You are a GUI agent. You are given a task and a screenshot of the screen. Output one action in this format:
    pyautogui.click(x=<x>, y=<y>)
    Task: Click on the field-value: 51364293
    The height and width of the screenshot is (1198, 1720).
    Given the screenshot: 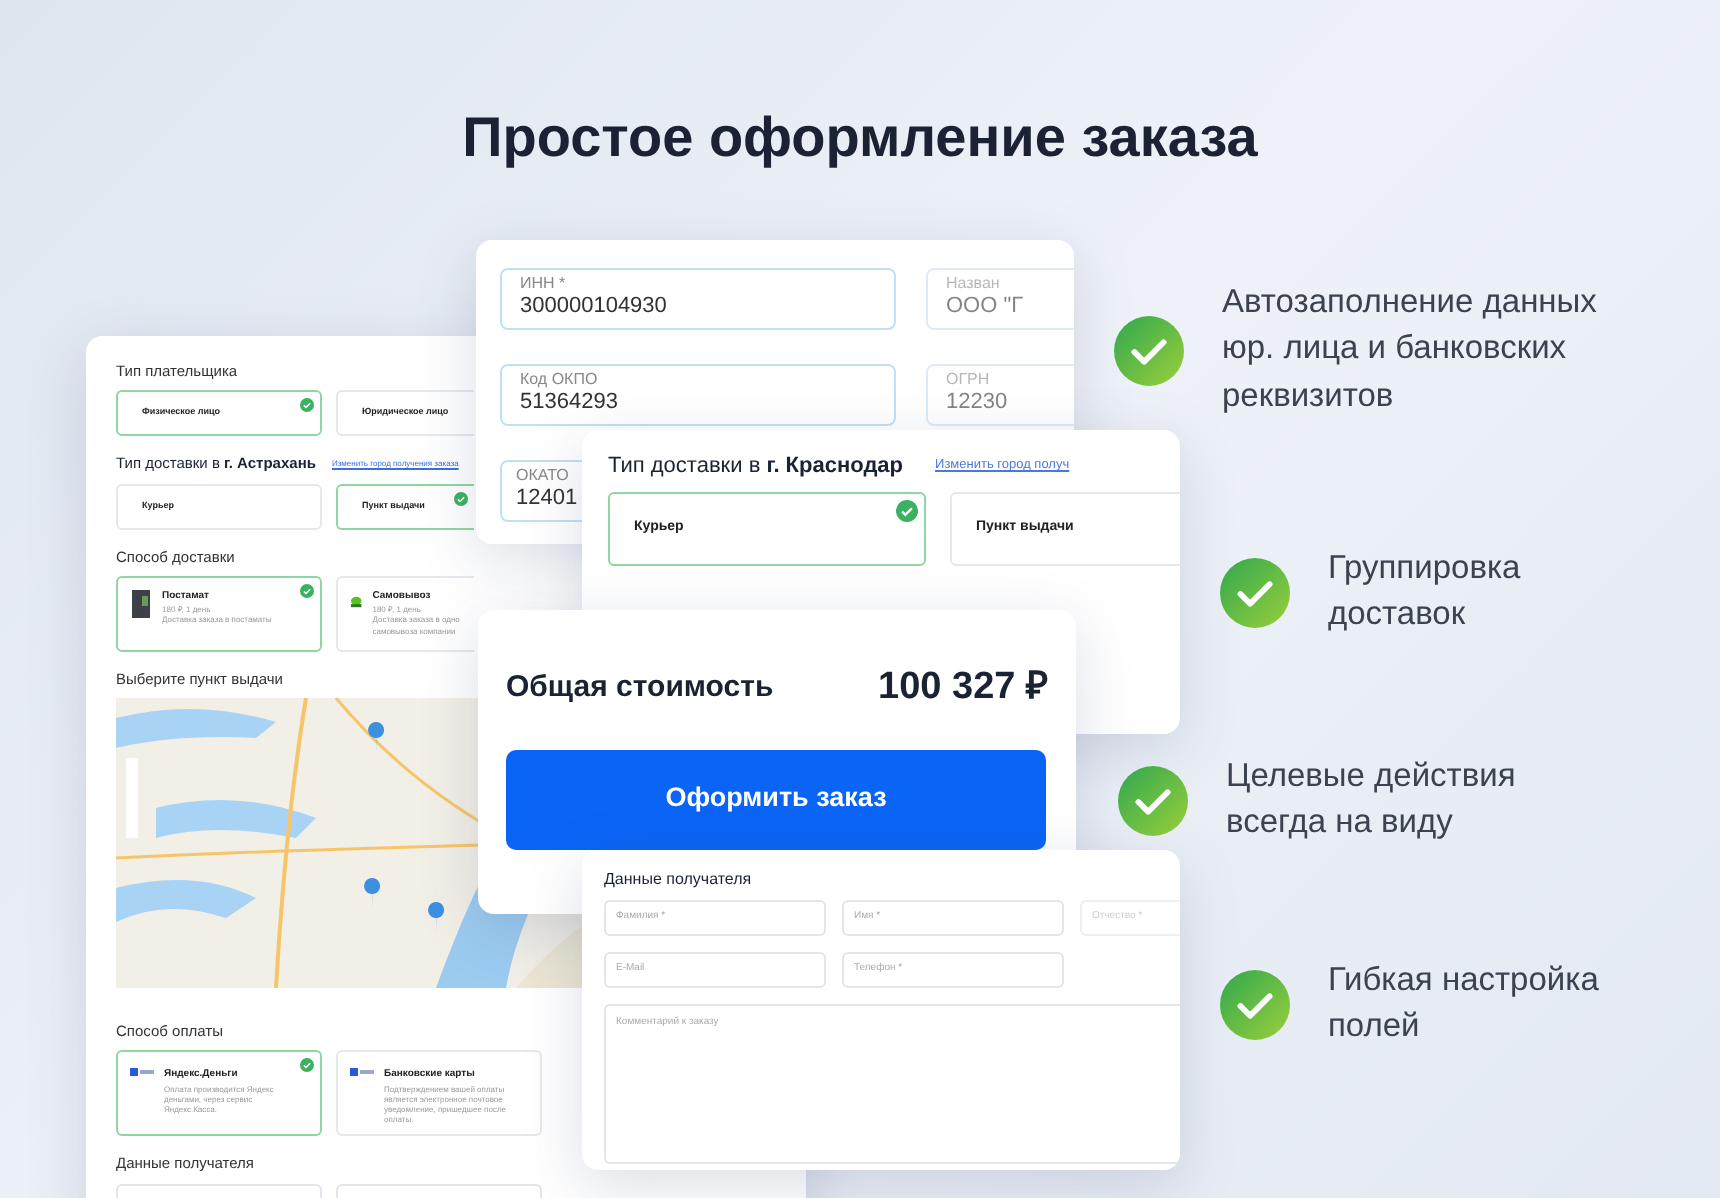 What is the action you would take?
    pyautogui.click(x=570, y=402)
    